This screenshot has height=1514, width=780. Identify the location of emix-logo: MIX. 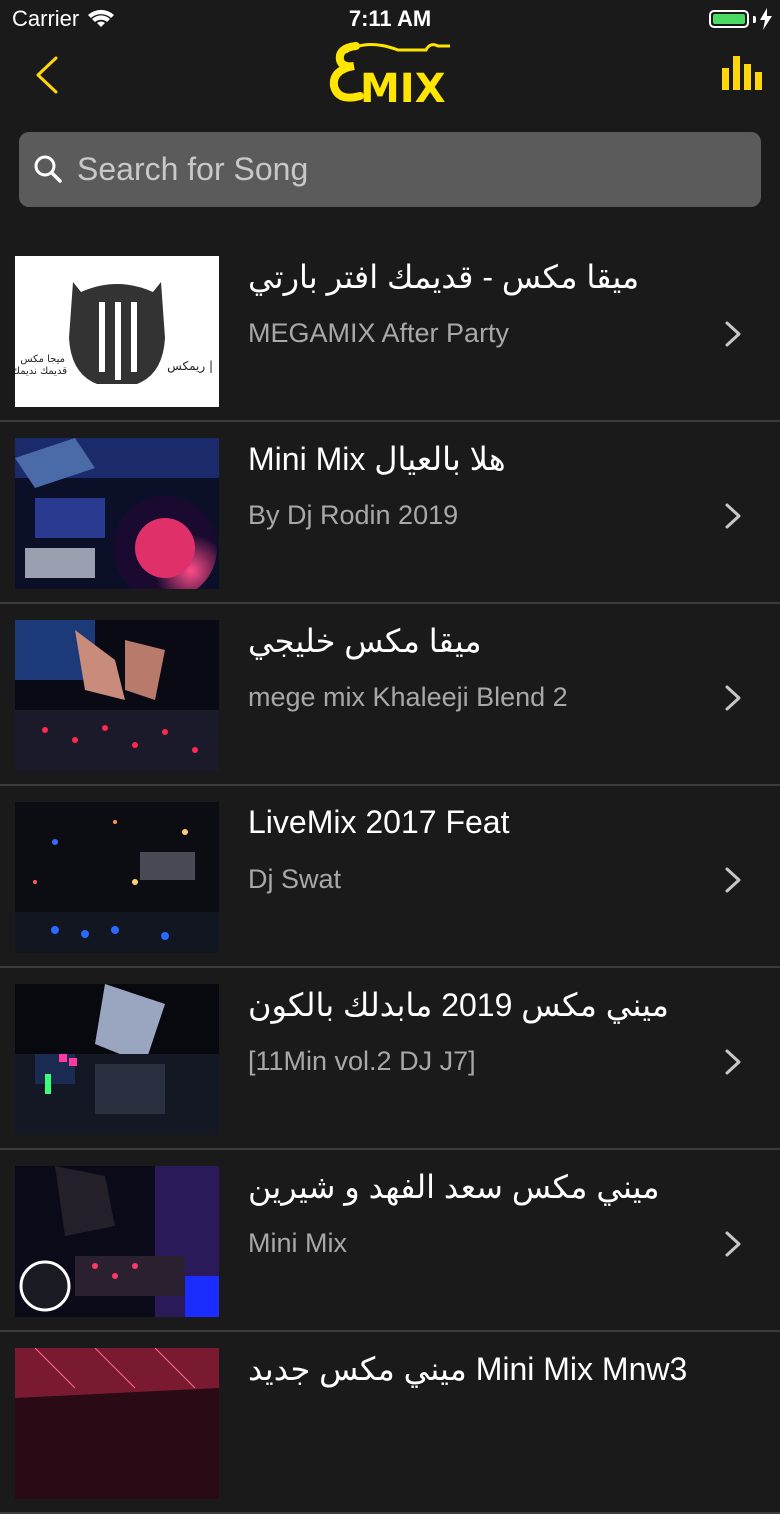
(389, 76).